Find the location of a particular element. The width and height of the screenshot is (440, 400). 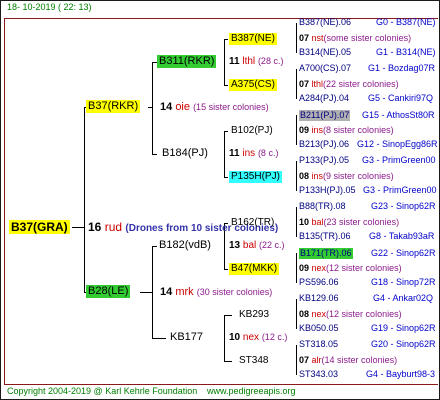

queen-node: B311(RKR) is located at coordinates (187, 61).